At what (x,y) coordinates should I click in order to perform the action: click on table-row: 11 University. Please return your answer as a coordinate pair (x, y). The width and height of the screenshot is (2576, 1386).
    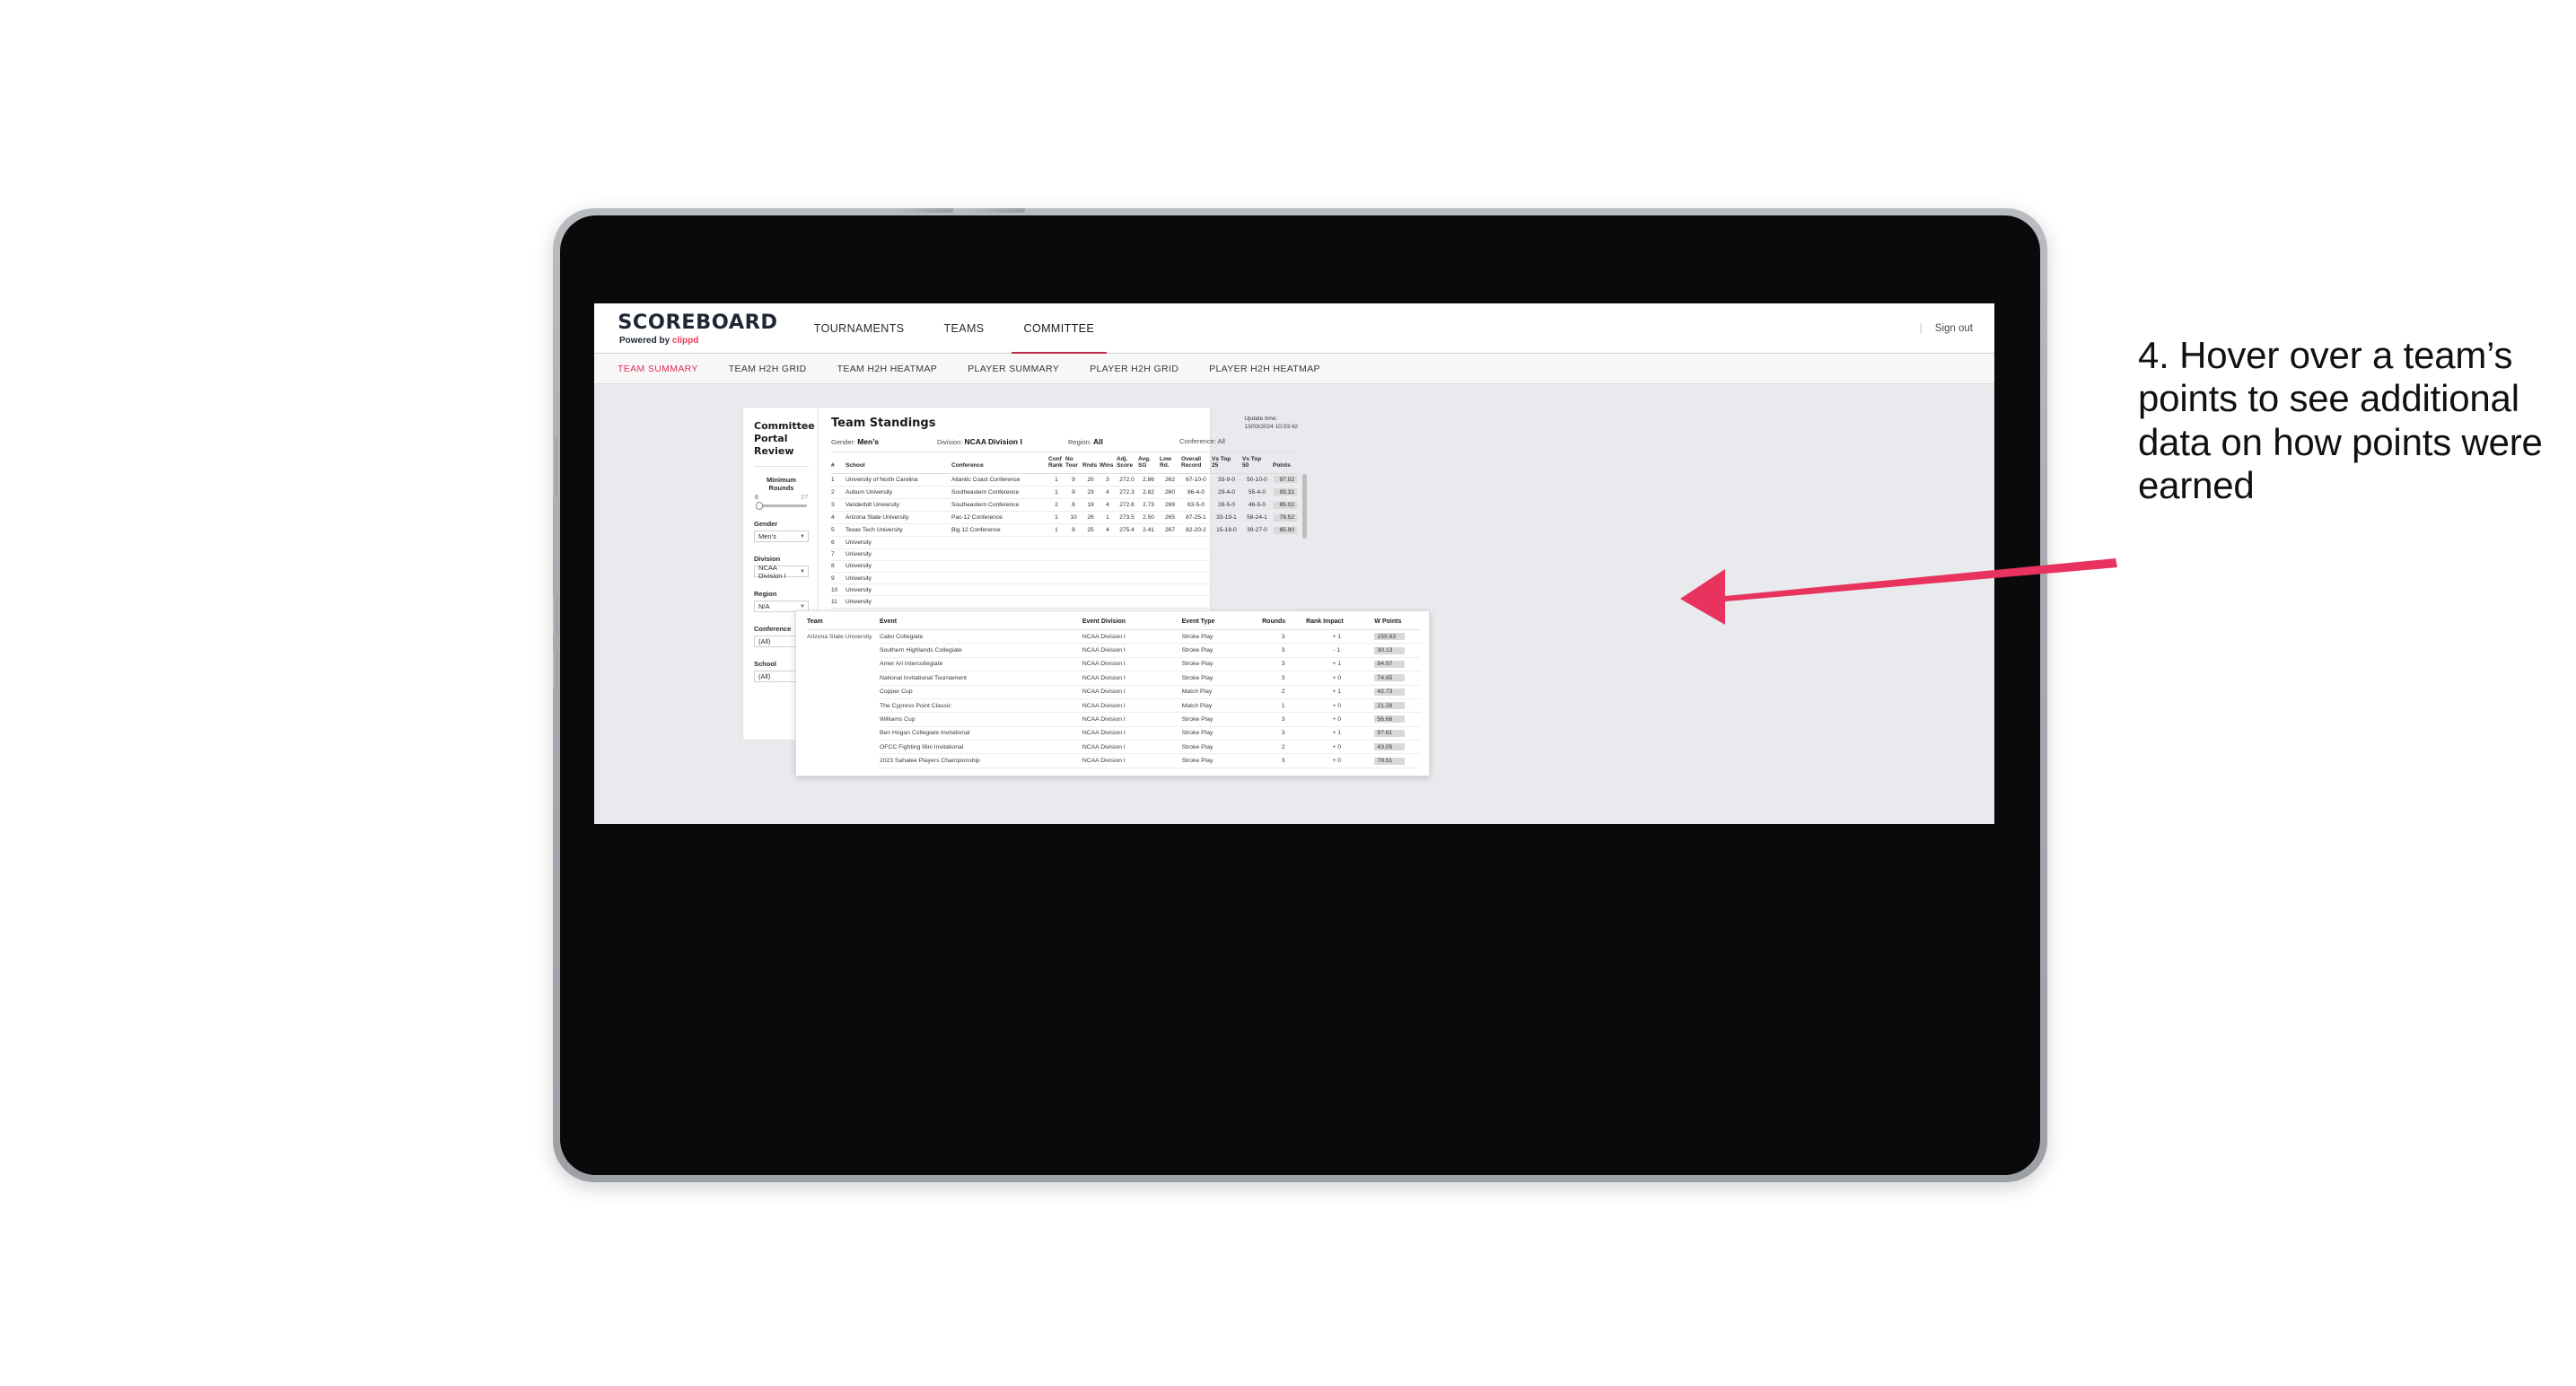
    Looking at the image, I should click on (1065, 602).